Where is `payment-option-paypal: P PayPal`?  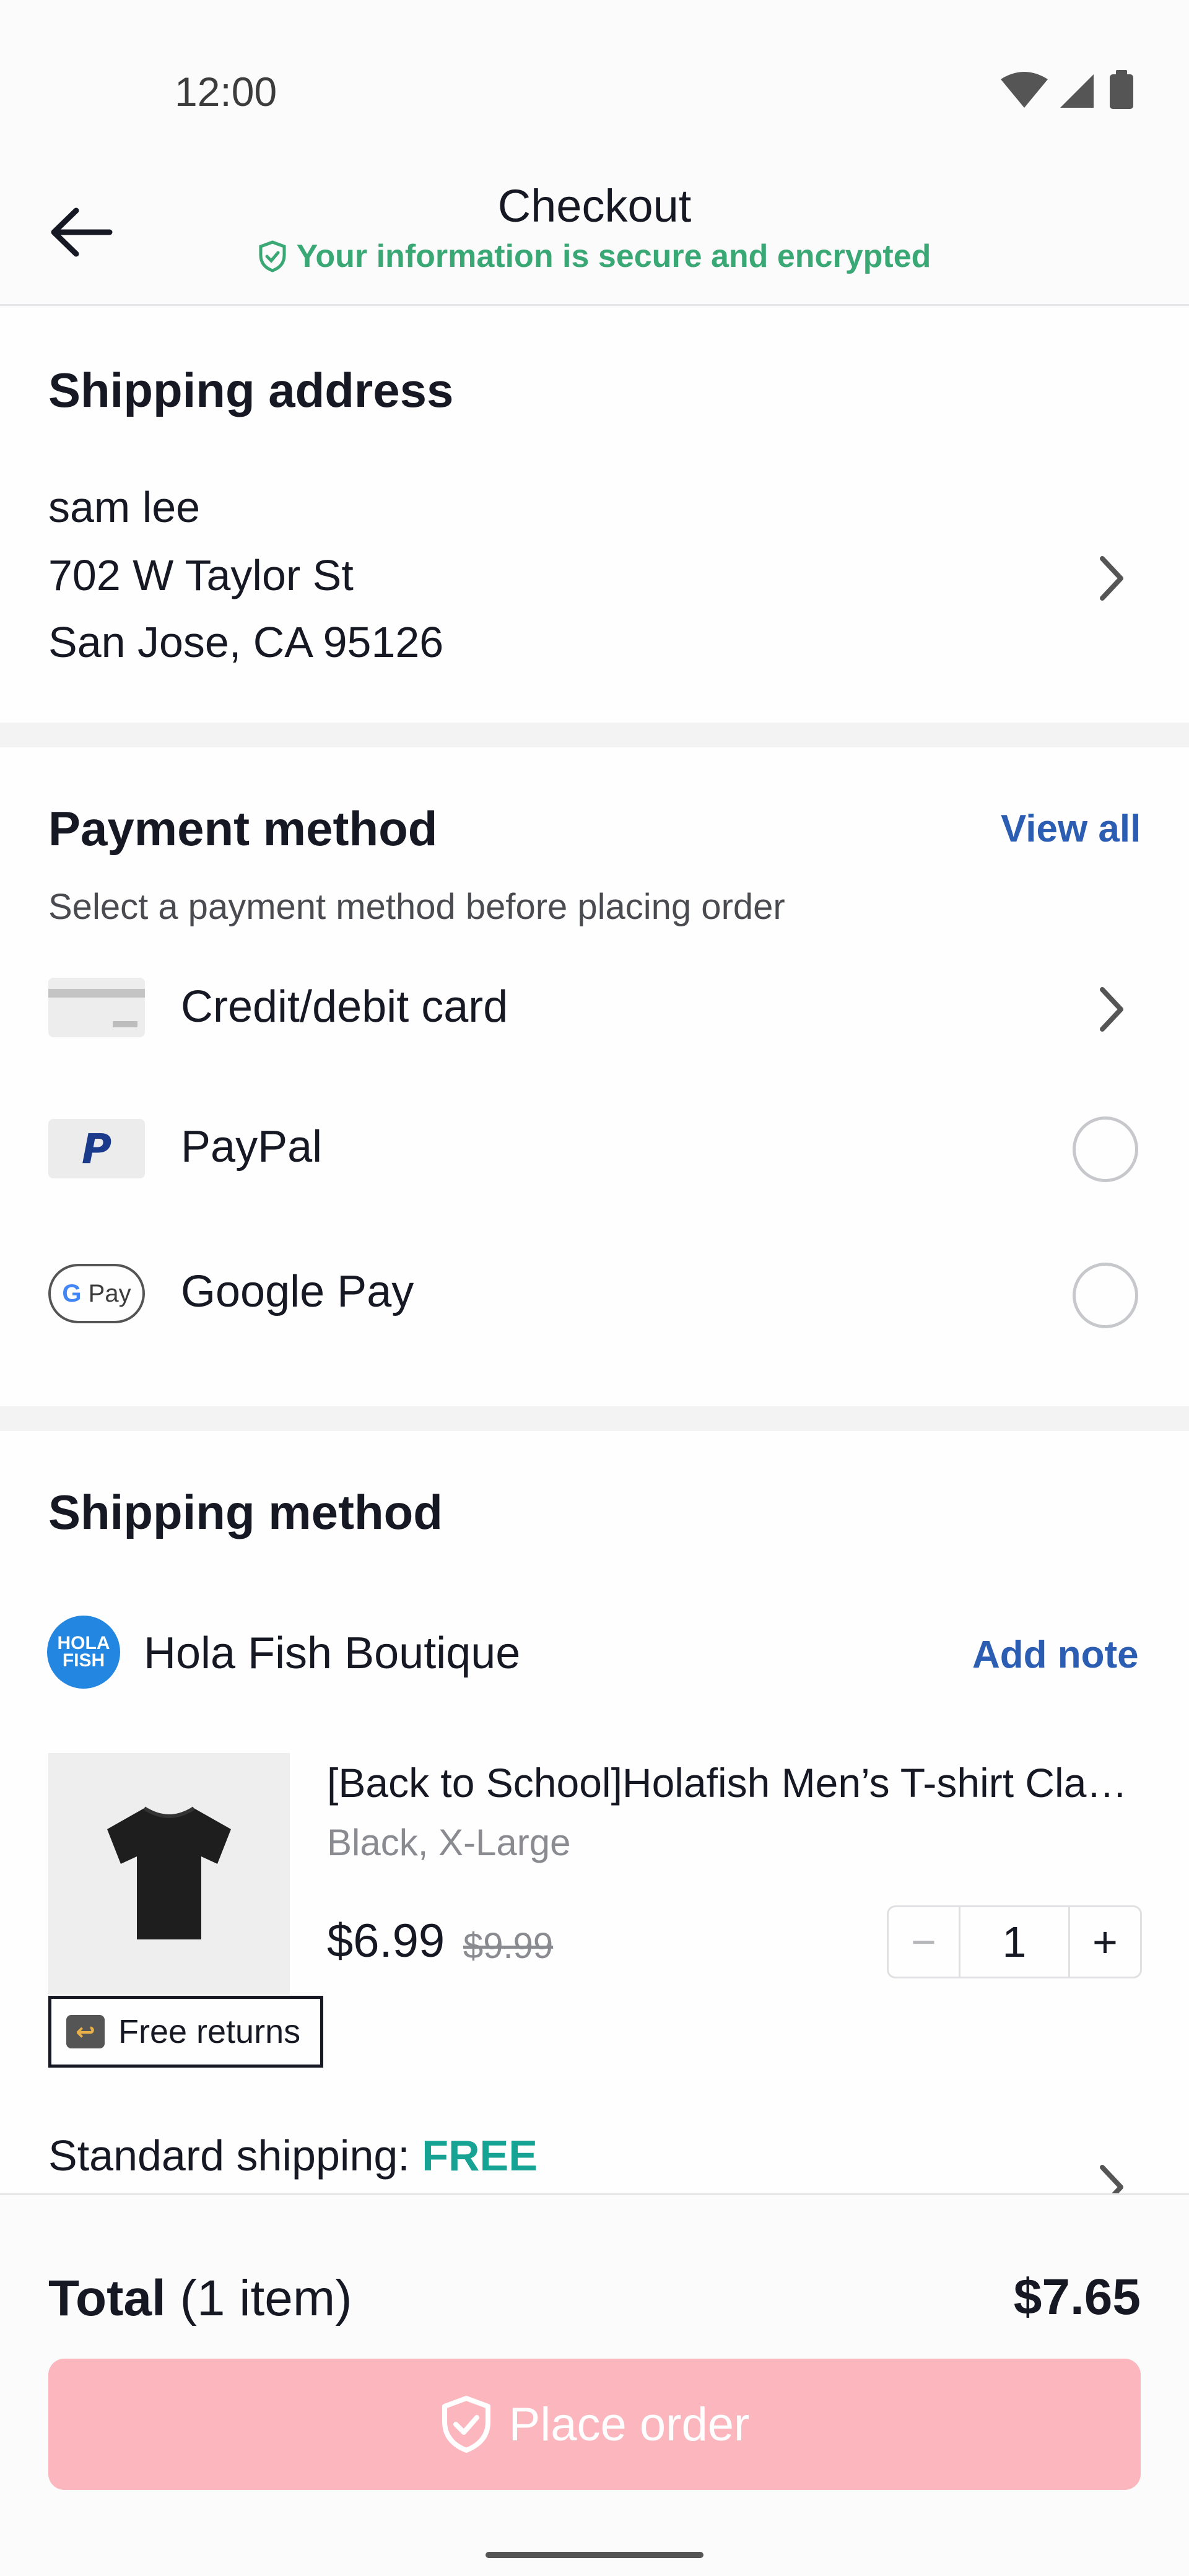 payment-option-paypal: P PayPal is located at coordinates (594, 1159).